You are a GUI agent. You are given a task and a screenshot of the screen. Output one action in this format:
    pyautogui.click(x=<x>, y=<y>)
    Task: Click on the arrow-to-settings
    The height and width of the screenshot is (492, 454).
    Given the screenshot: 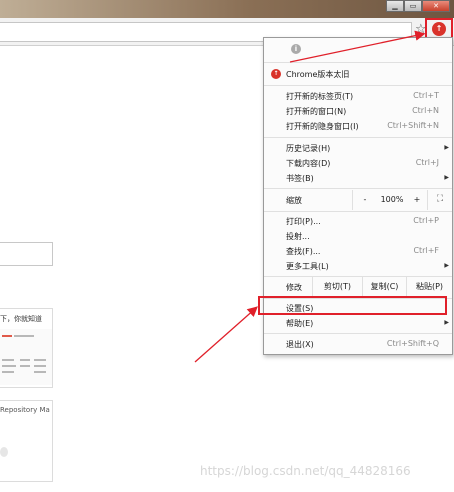 What is the action you would take?
    pyautogui.click(x=226, y=334)
    